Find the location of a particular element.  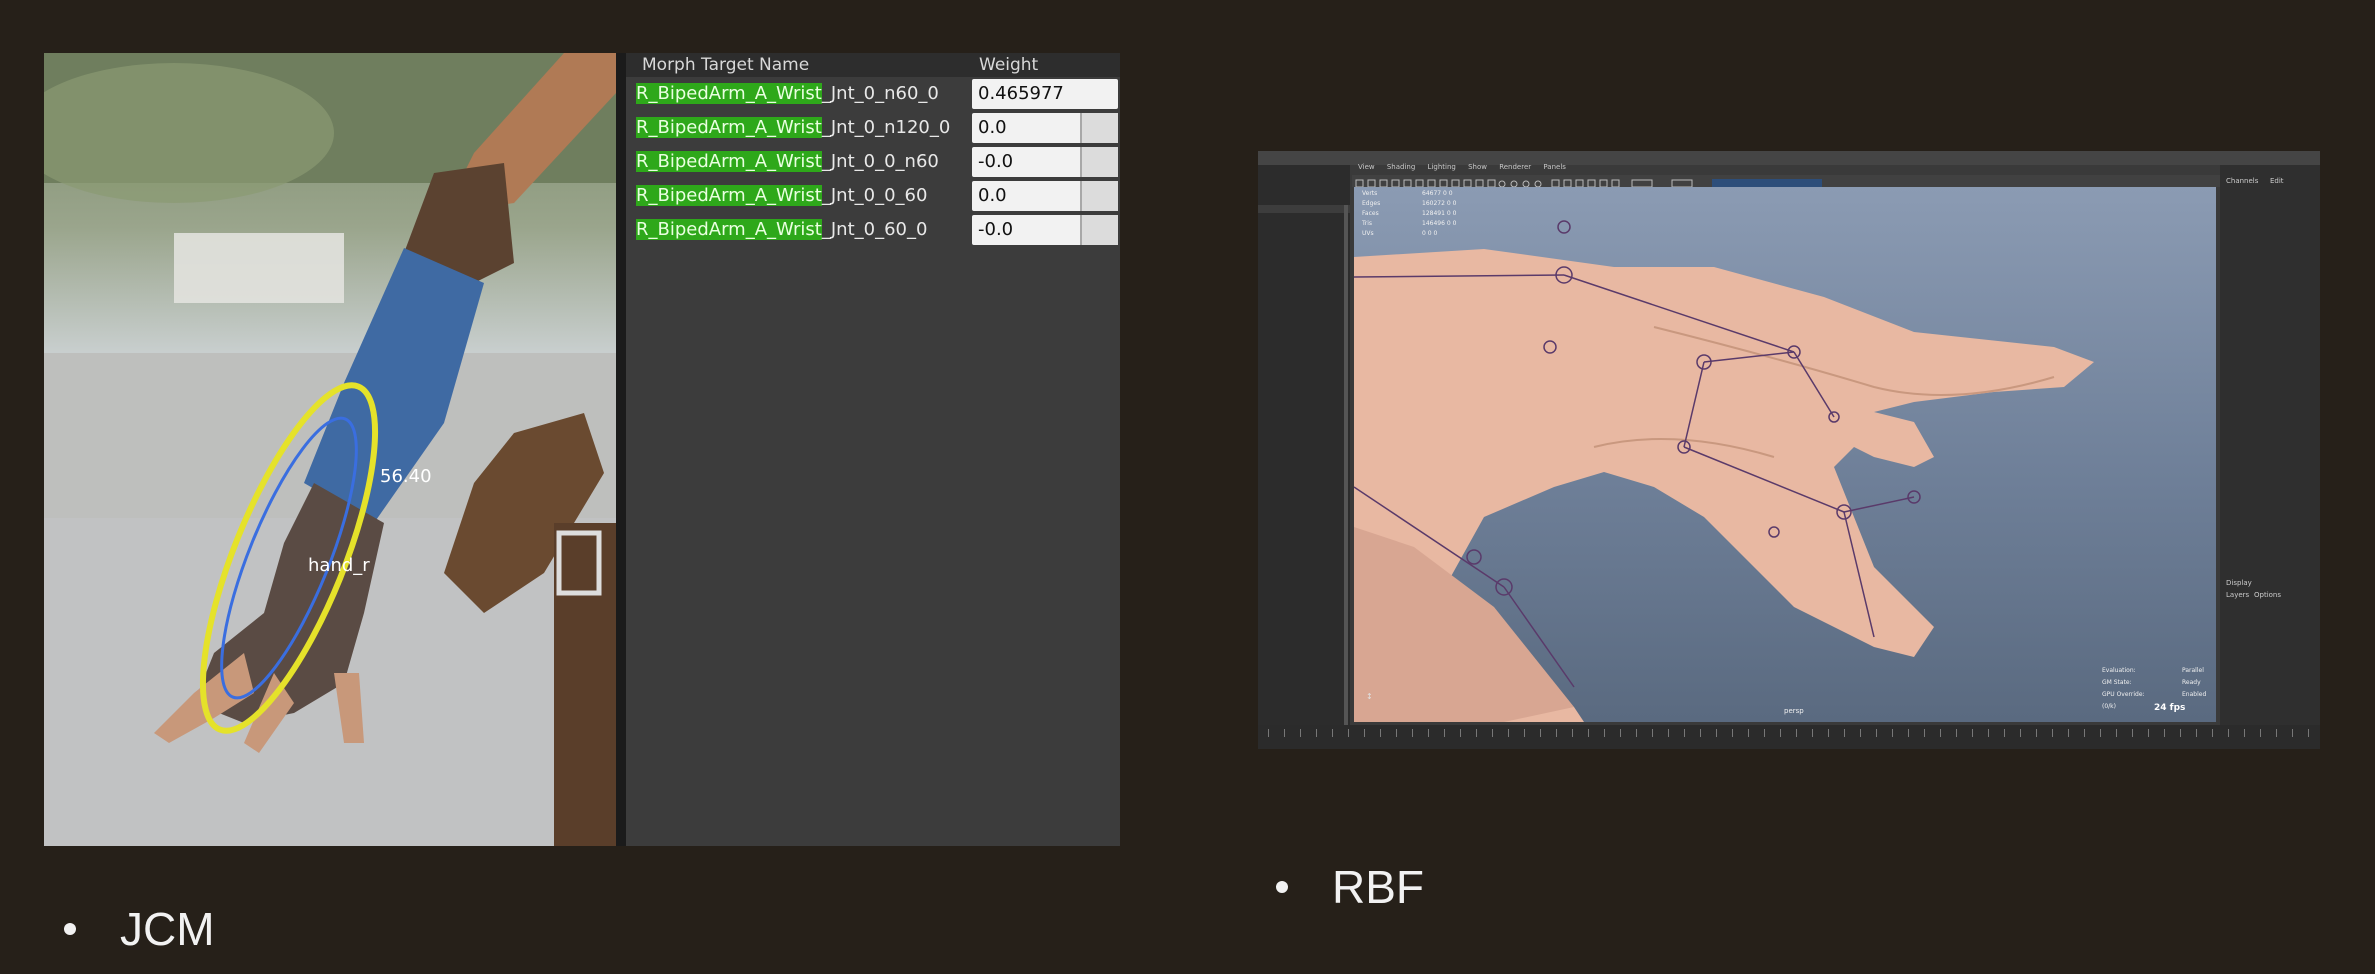

morph-name-suffix: _Jnt_0_n120_0 is located at coordinates (886, 127).